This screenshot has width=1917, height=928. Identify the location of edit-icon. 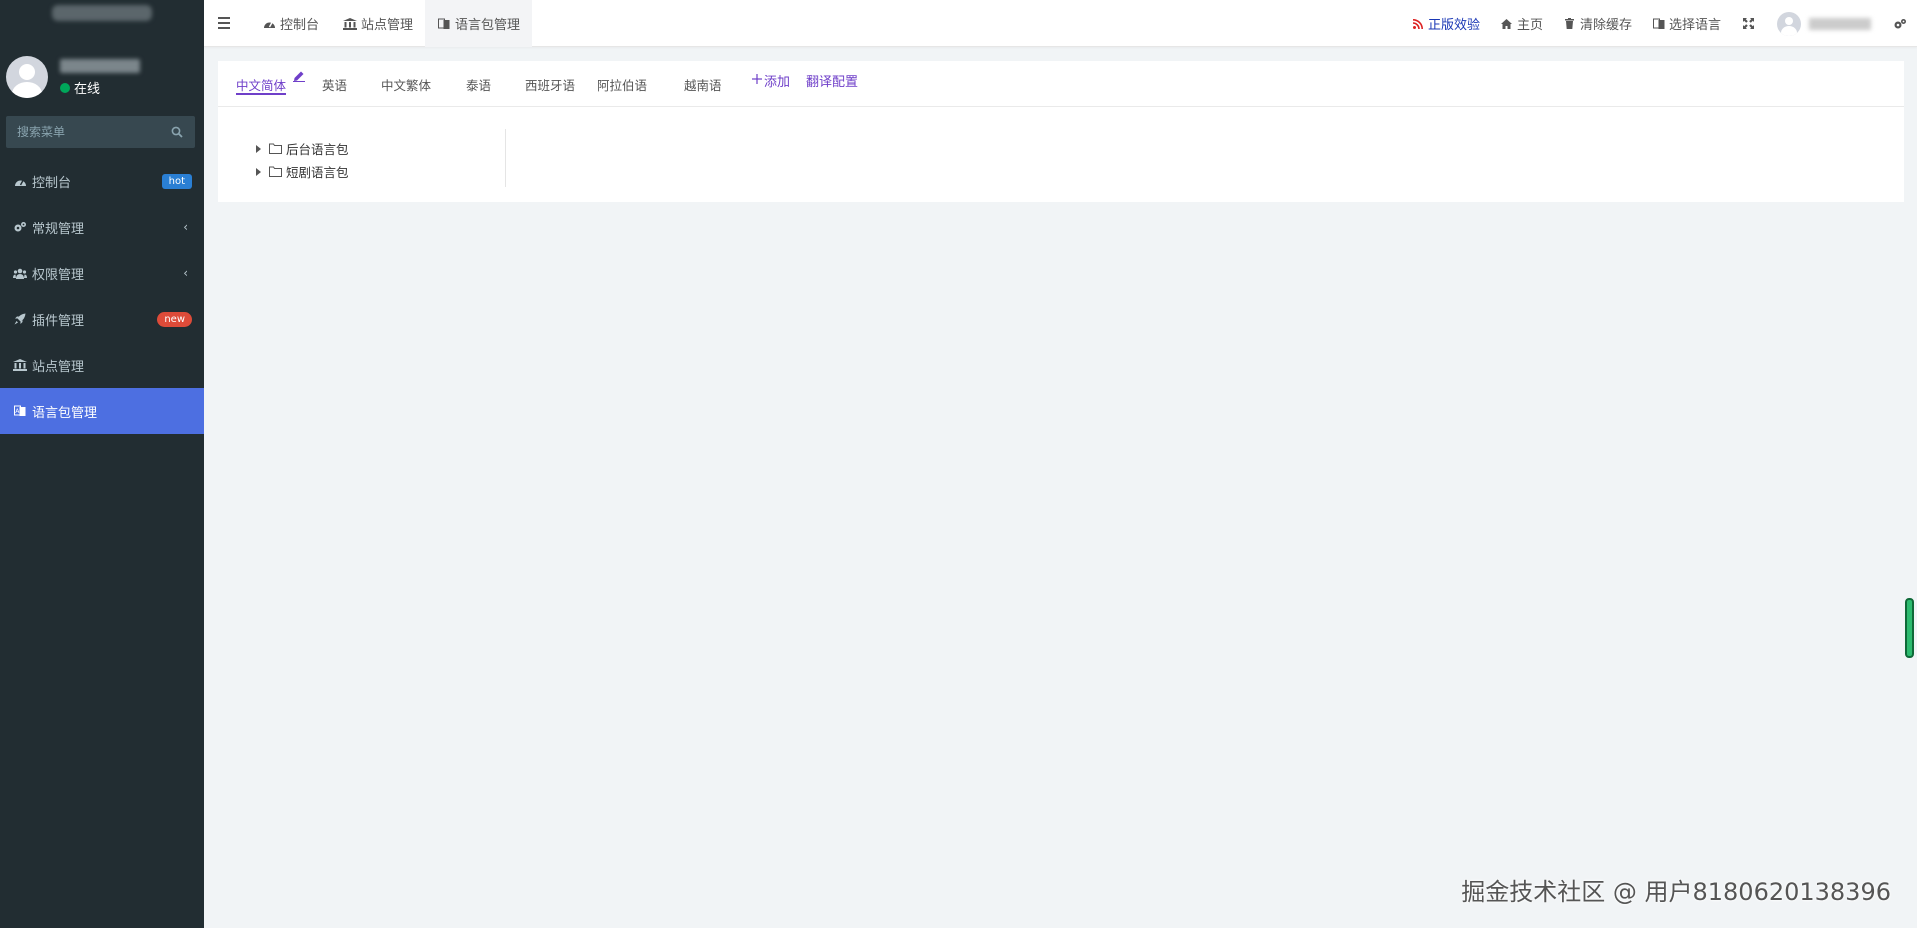
(299, 76).